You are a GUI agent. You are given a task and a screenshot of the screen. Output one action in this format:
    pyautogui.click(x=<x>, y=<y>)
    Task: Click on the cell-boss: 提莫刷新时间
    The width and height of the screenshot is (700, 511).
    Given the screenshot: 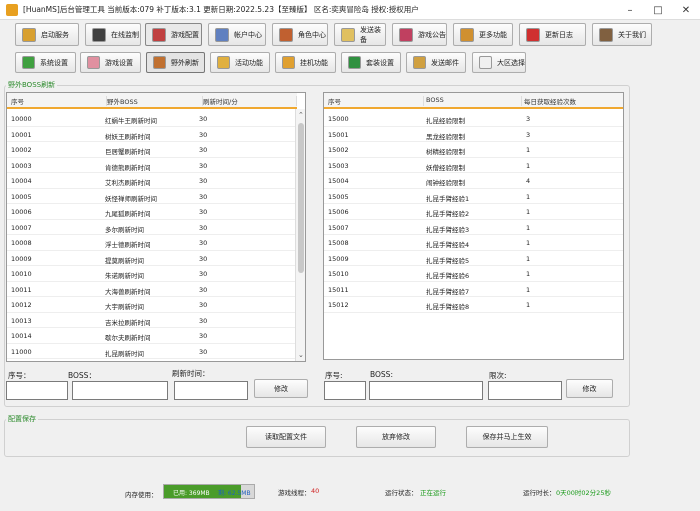 What is the action you would take?
    pyautogui.click(x=124, y=260)
    